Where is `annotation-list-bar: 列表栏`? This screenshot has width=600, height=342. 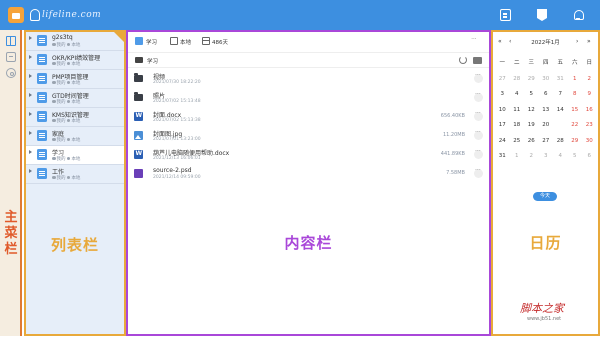
annotation-list-bar: 列表栏 is located at coordinates (74, 245).